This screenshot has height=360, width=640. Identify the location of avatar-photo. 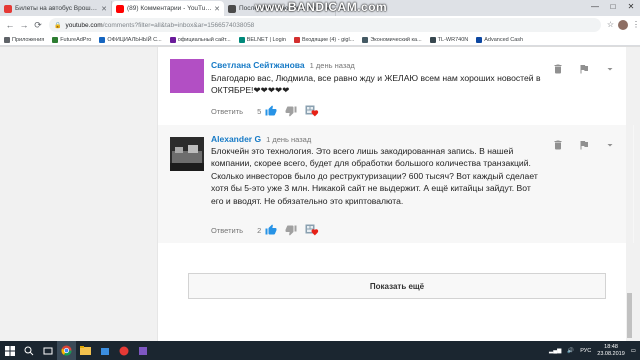
(187, 154).